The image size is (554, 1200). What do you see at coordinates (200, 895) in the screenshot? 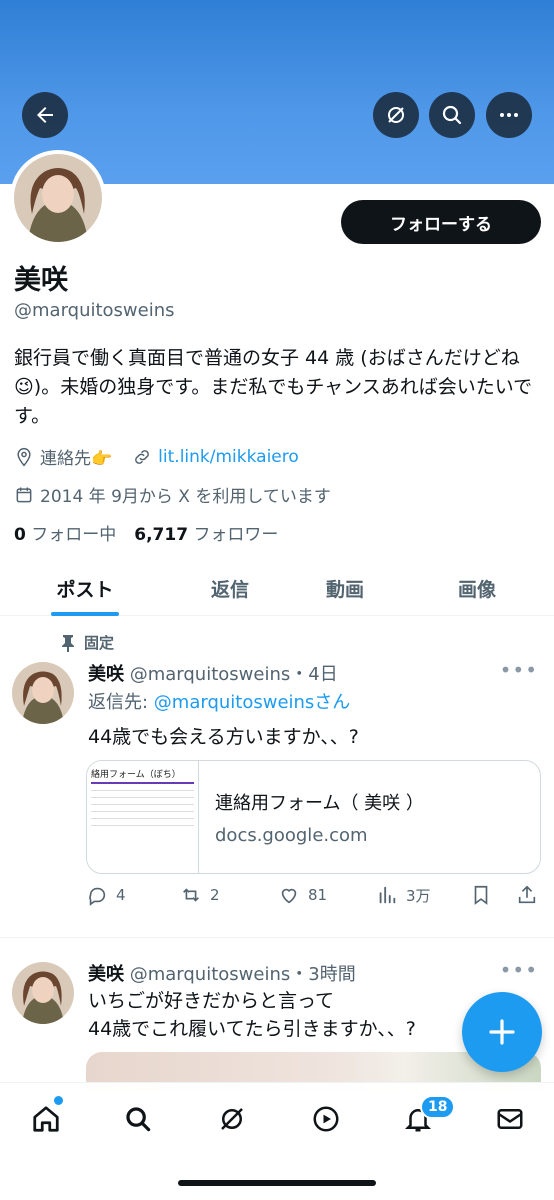
I see `repost-button: 2` at bounding box center [200, 895].